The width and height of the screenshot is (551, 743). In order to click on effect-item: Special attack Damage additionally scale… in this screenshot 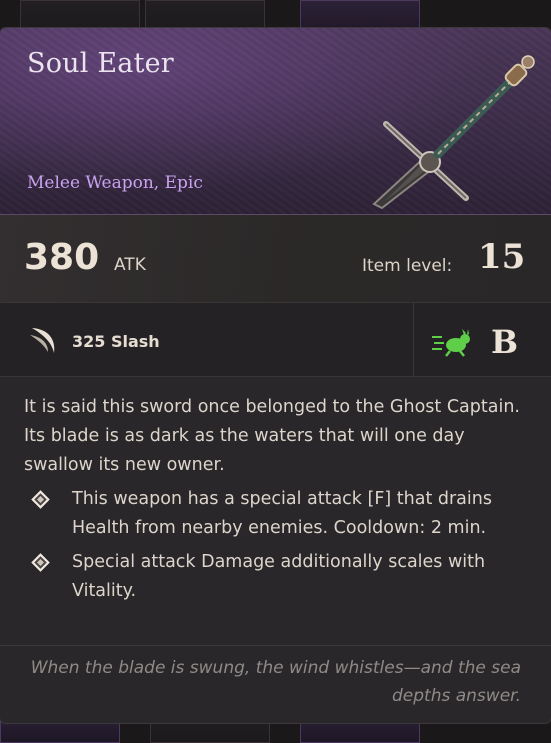, I will do `click(274, 577)`.